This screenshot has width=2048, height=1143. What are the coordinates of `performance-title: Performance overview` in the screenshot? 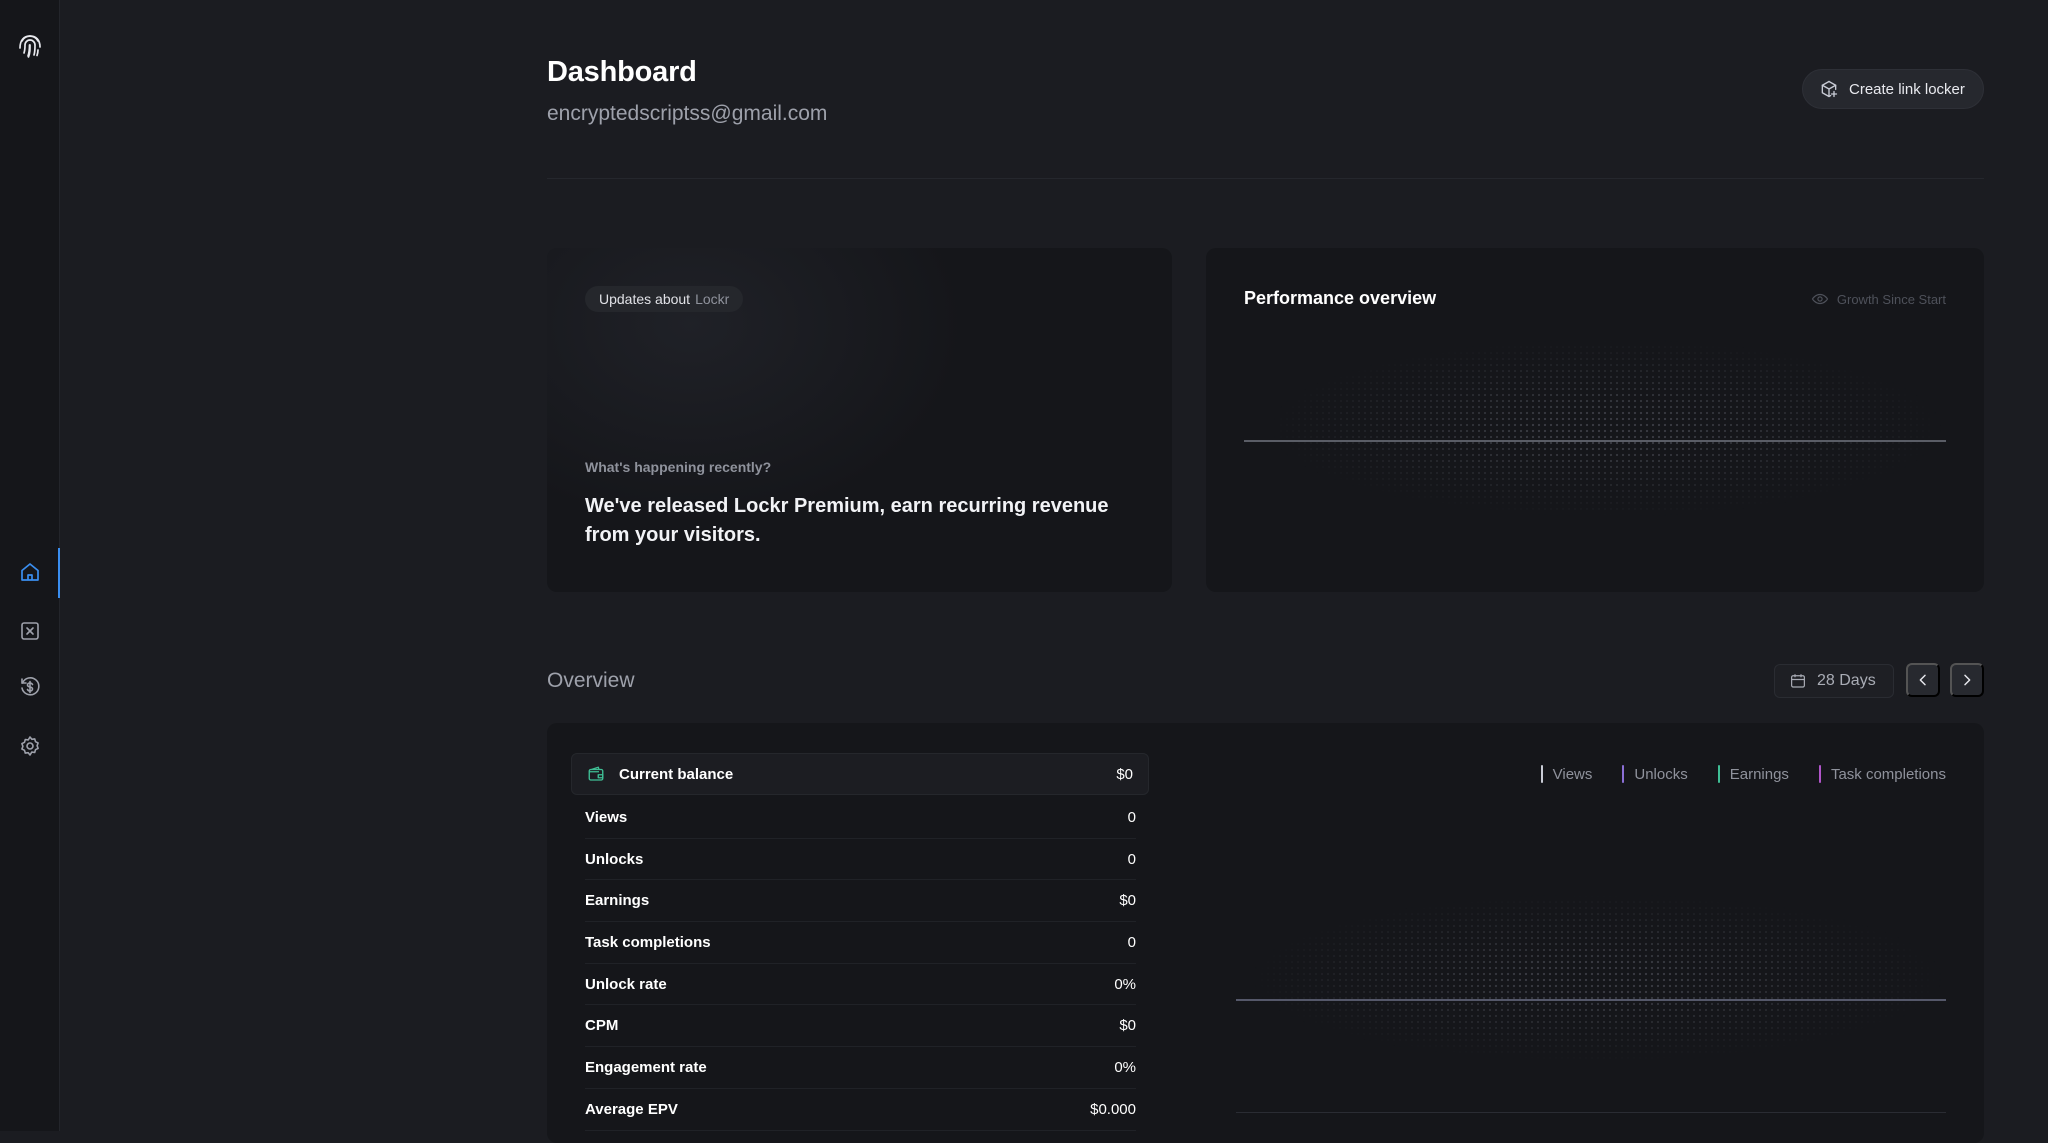 It's located at (1340, 298).